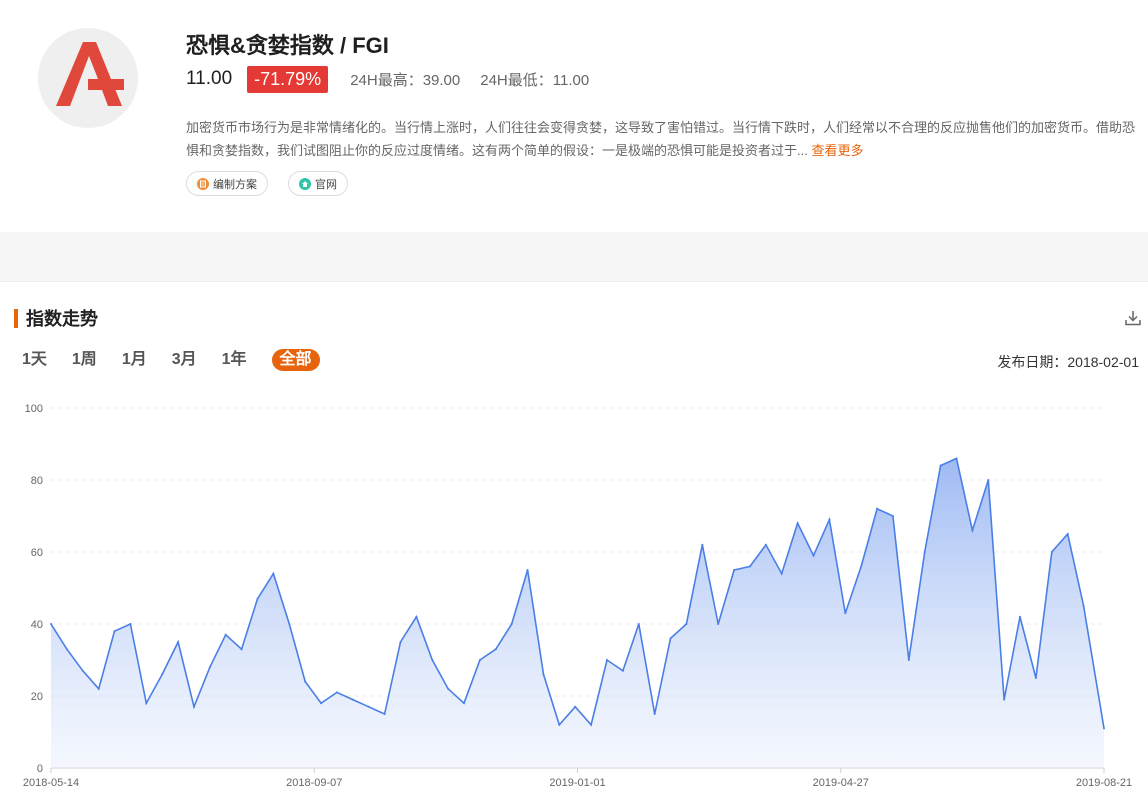 Image resolution: width=1148 pixels, height=812 pixels. I want to click on home-icon, so click(305, 183).